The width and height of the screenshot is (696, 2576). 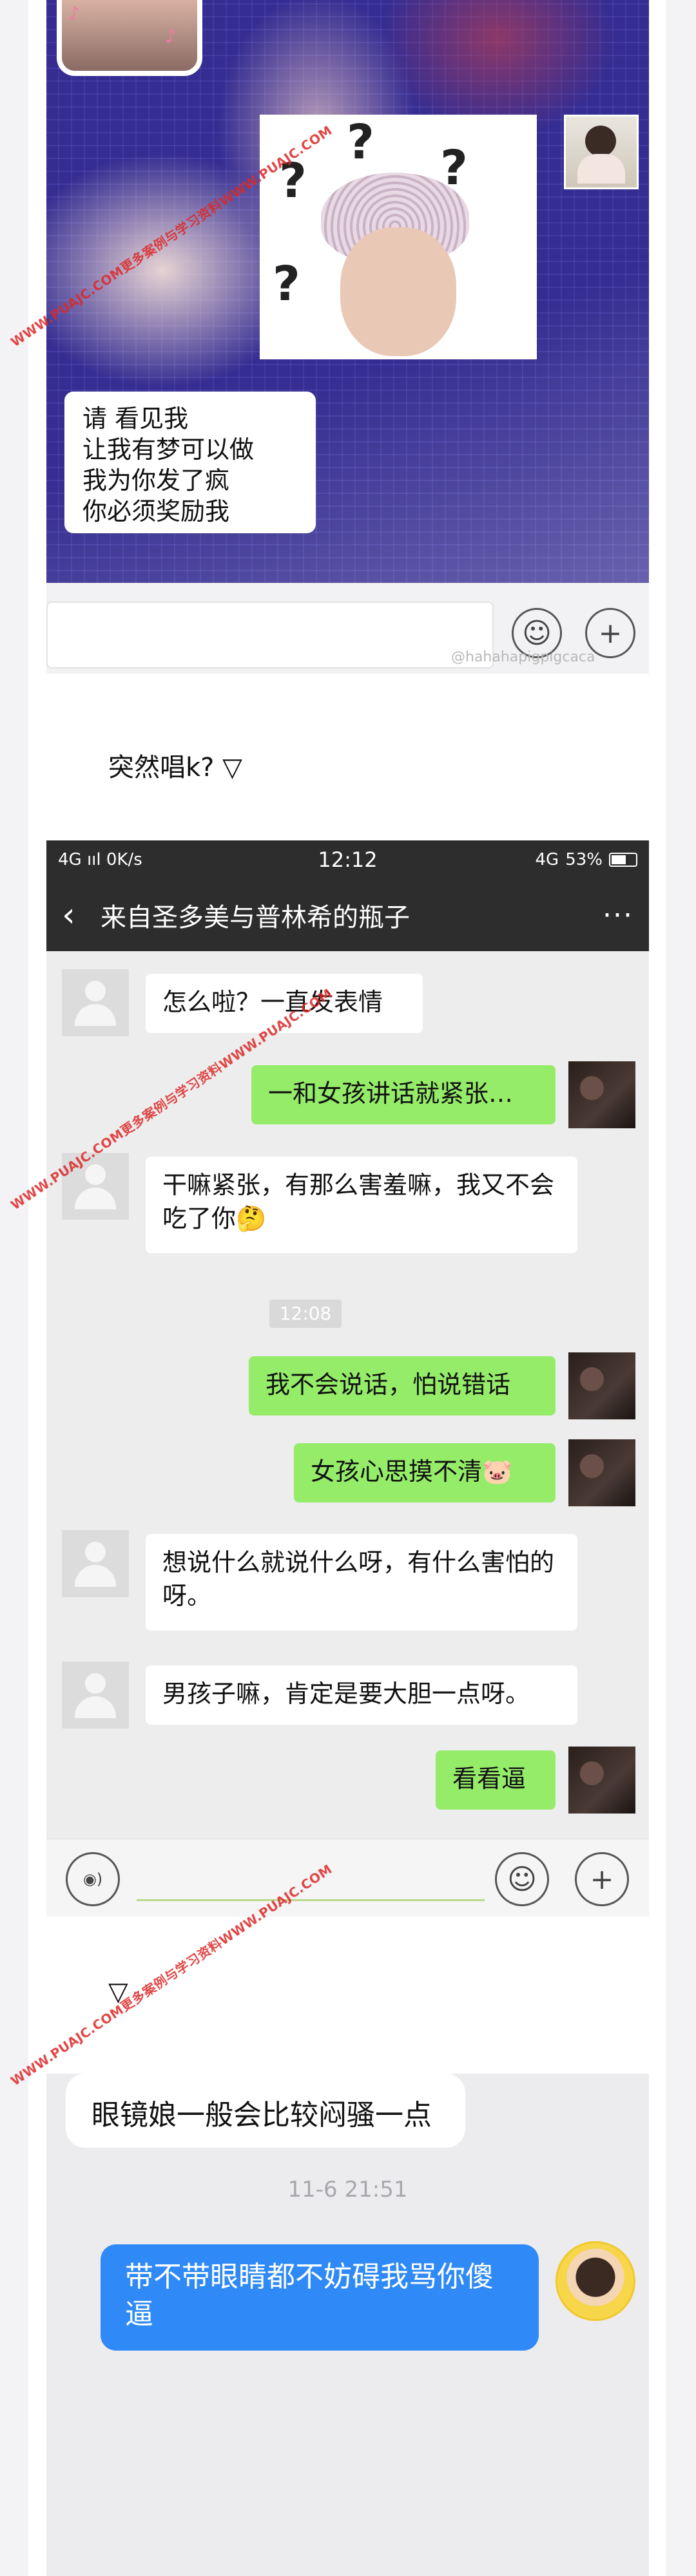 I want to click on avatar-head, so click(x=600, y=141).